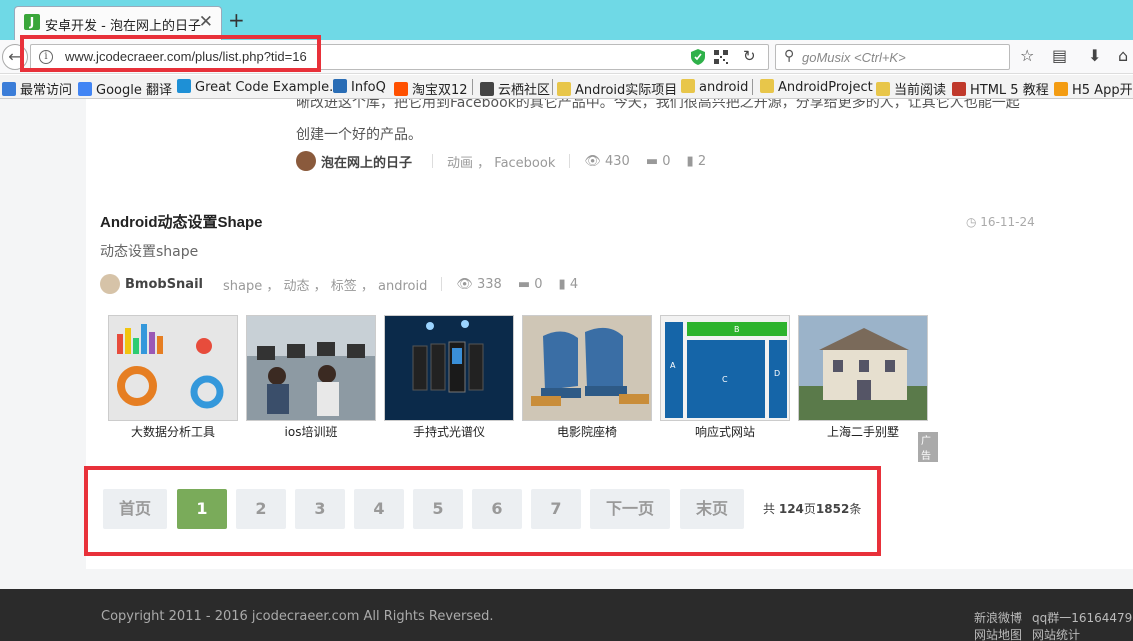 The width and height of the screenshot is (1133, 641). I want to click on bookmark-count: ▮ 2, so click(697, 161).